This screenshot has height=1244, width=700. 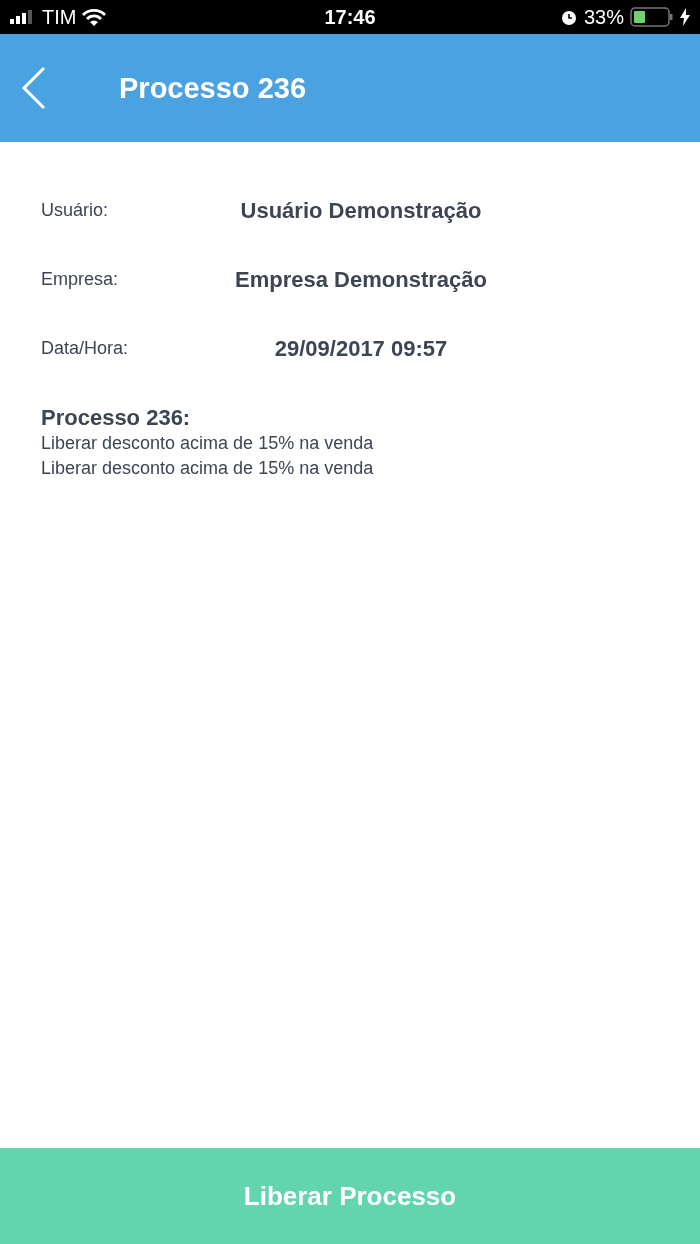 What do you see at coordinates (604, 17) in the screenshot?
I see `battery-percent: 33%` at bounding box center [604, 17].